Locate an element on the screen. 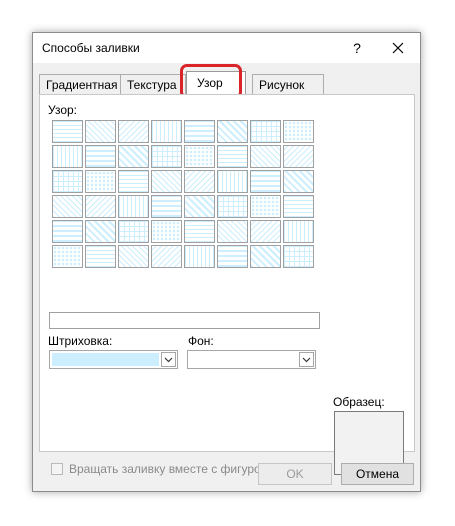 The height and width of the screenshot is (526, 455). background-label: Фон: is located at coordinates (201, 341).